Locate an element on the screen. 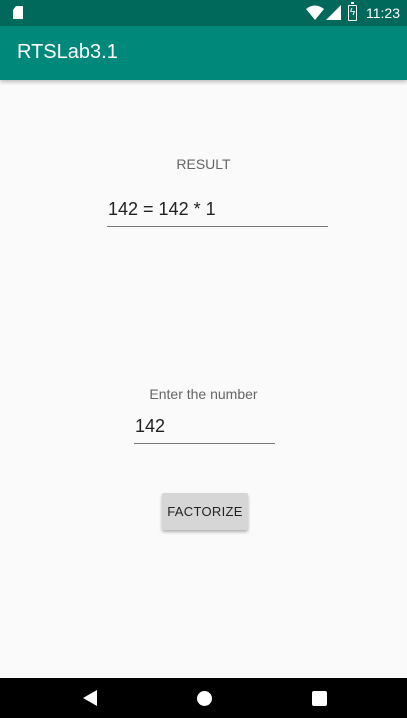 This screenshot has width=407, height=718. signal-icon is located at coordinates (333, 12).